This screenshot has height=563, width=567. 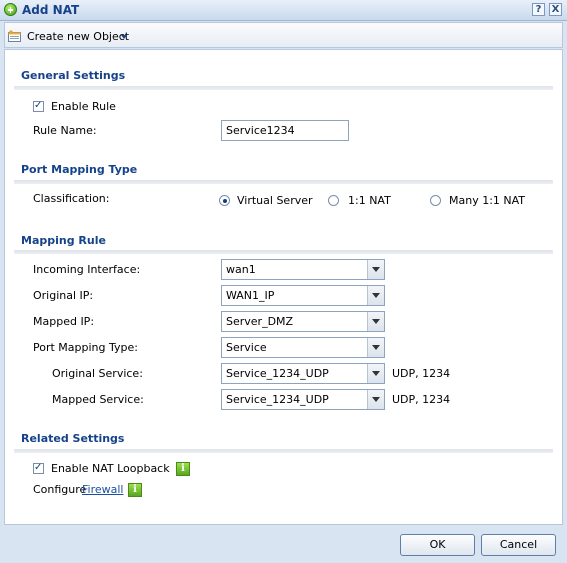 I want to click on window-title: Add NAT, so click(x=51, y=10).